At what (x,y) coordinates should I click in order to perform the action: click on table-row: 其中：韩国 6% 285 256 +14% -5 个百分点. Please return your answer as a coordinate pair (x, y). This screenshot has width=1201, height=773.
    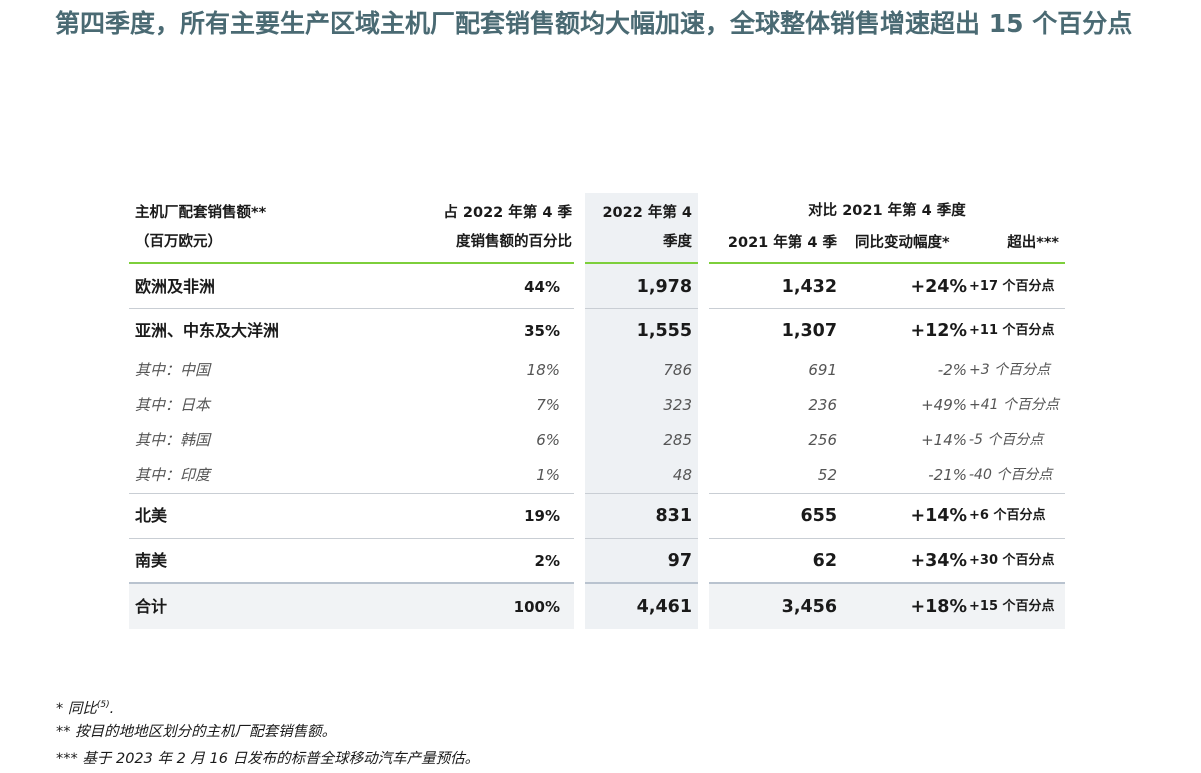
    Looking at the image, I should click on (597, 440).